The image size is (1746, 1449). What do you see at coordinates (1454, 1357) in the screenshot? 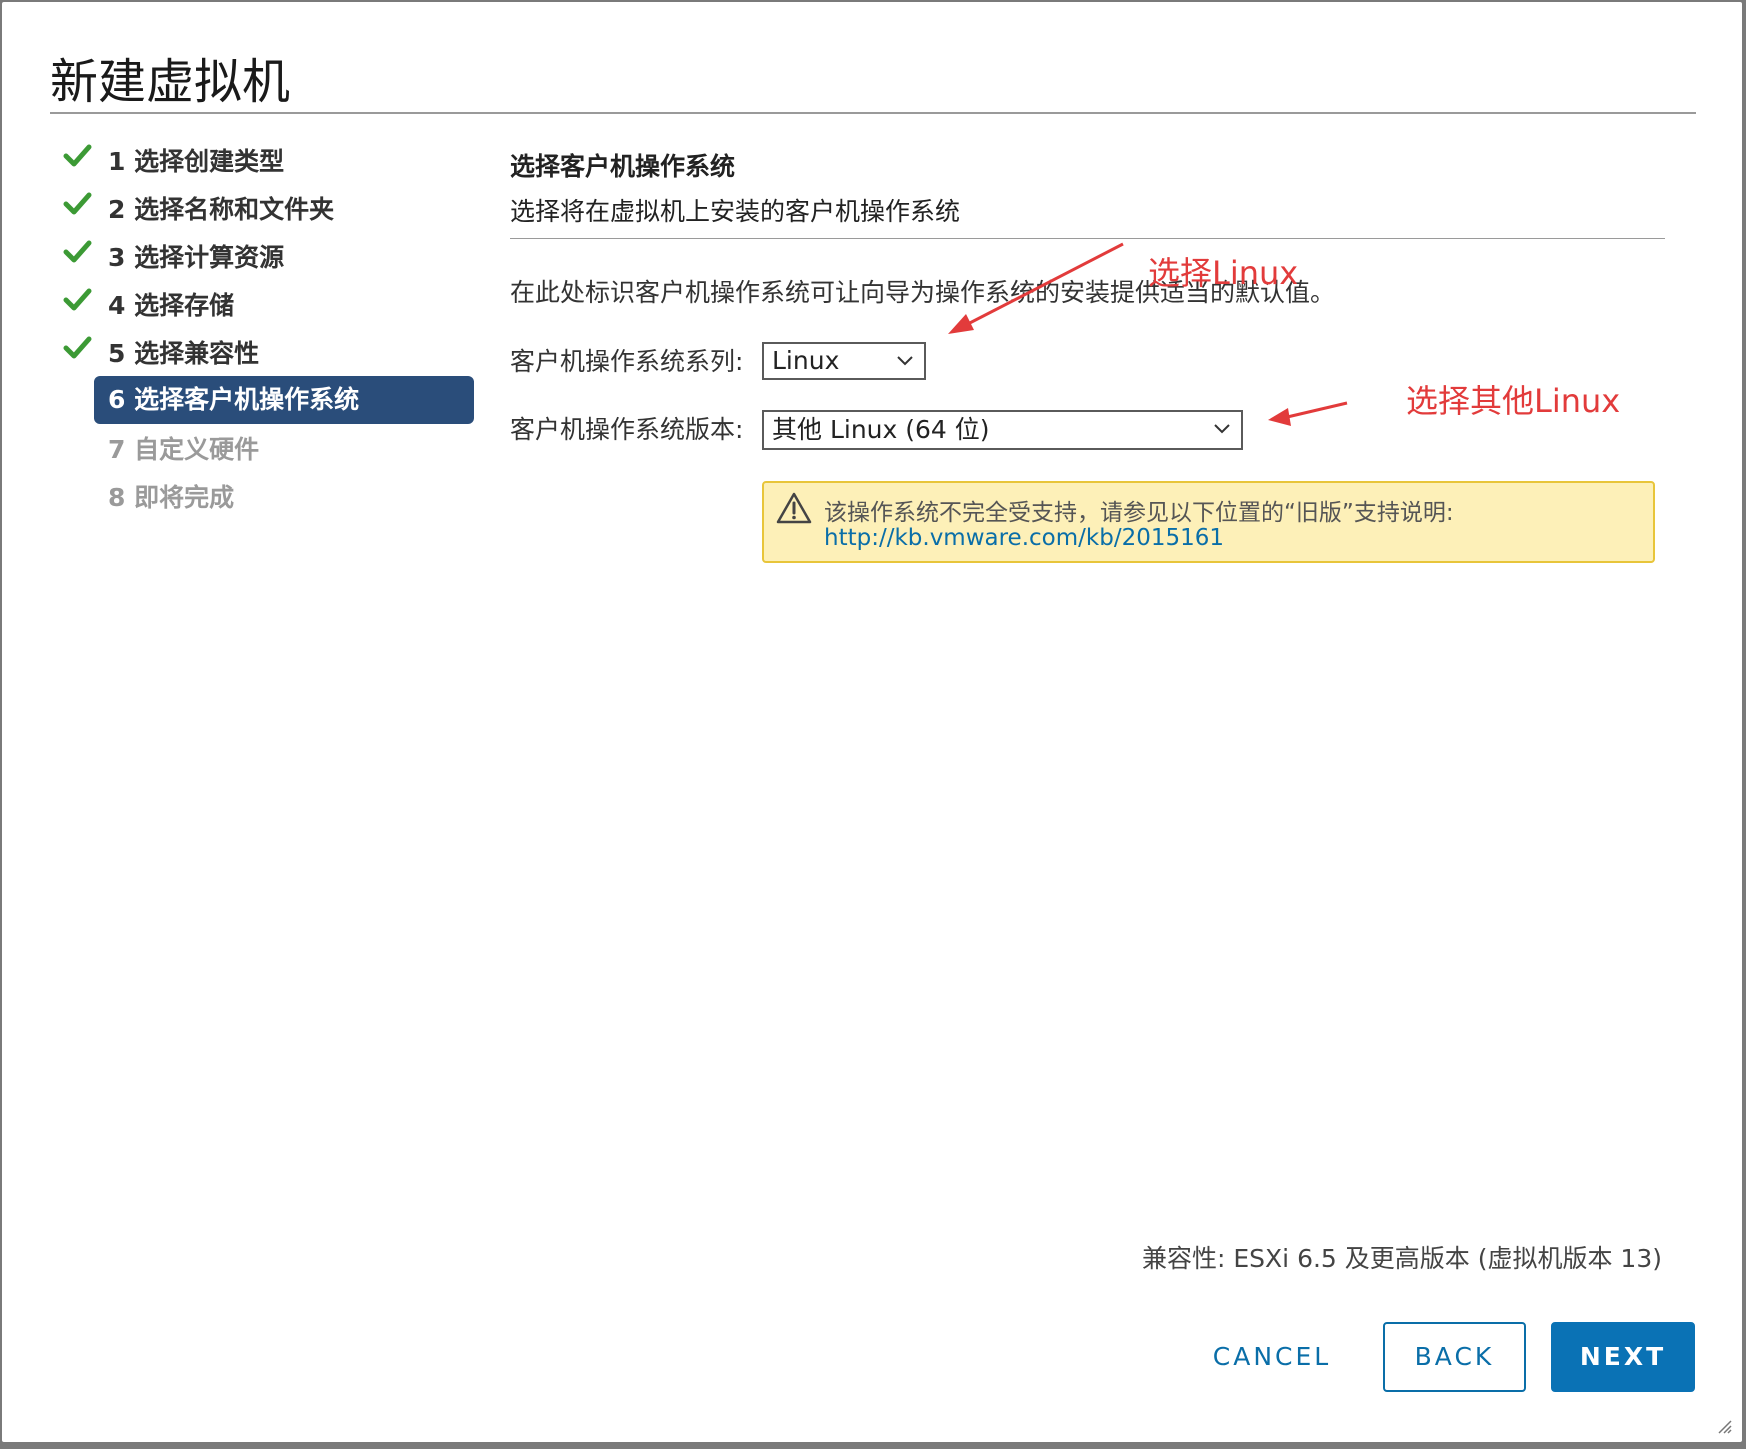
I see `back-button: BACK` at bounding box center [1454, 1357].